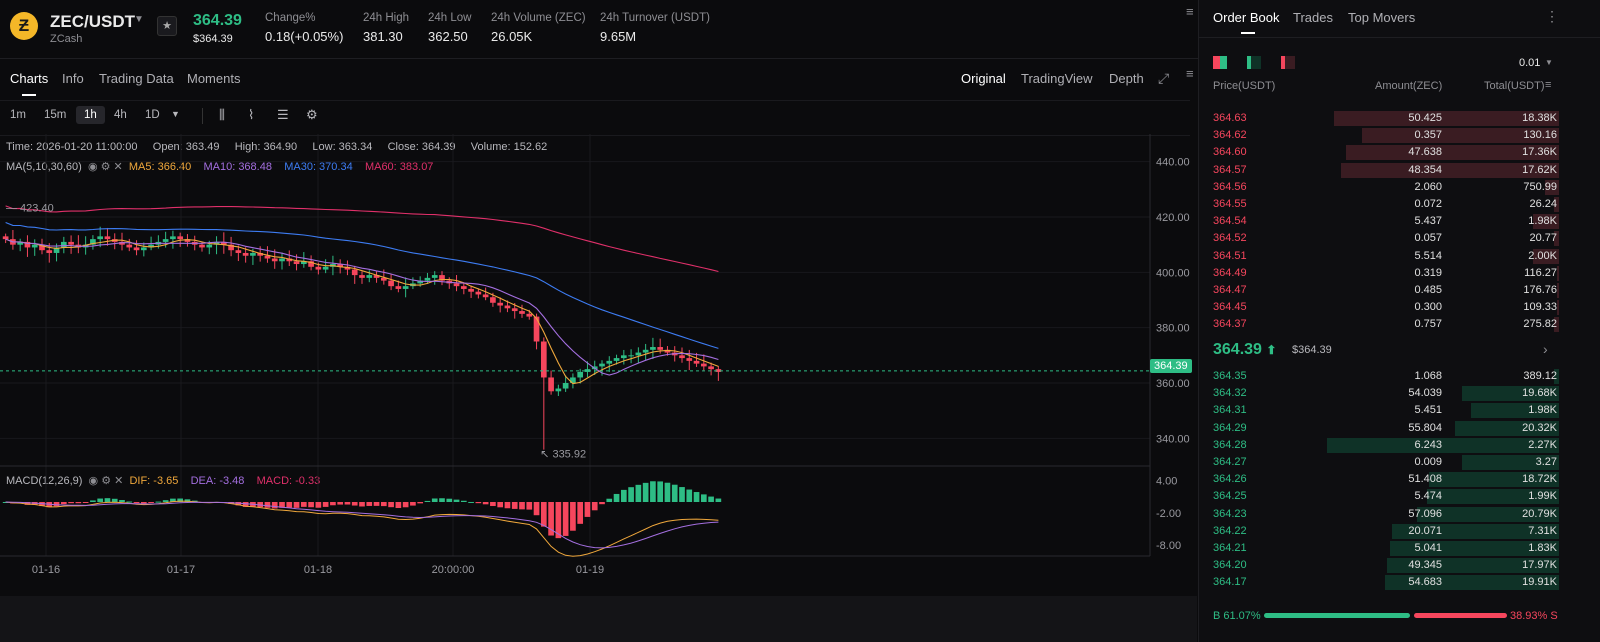 This screenshot has width=1600, height=642. What do you see at coordinates (139, 19) in the screenshot?
I see `chevron-down-icon: ▼` at bounding box center [139, 19].